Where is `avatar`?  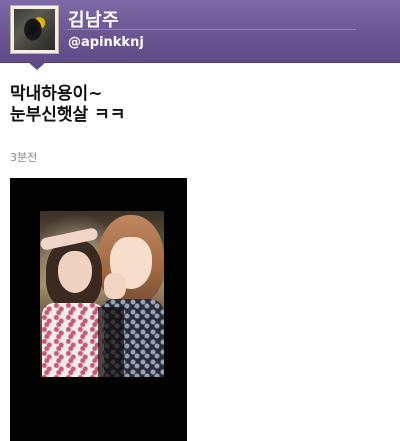 avatar is located at coordinates (34, 29).